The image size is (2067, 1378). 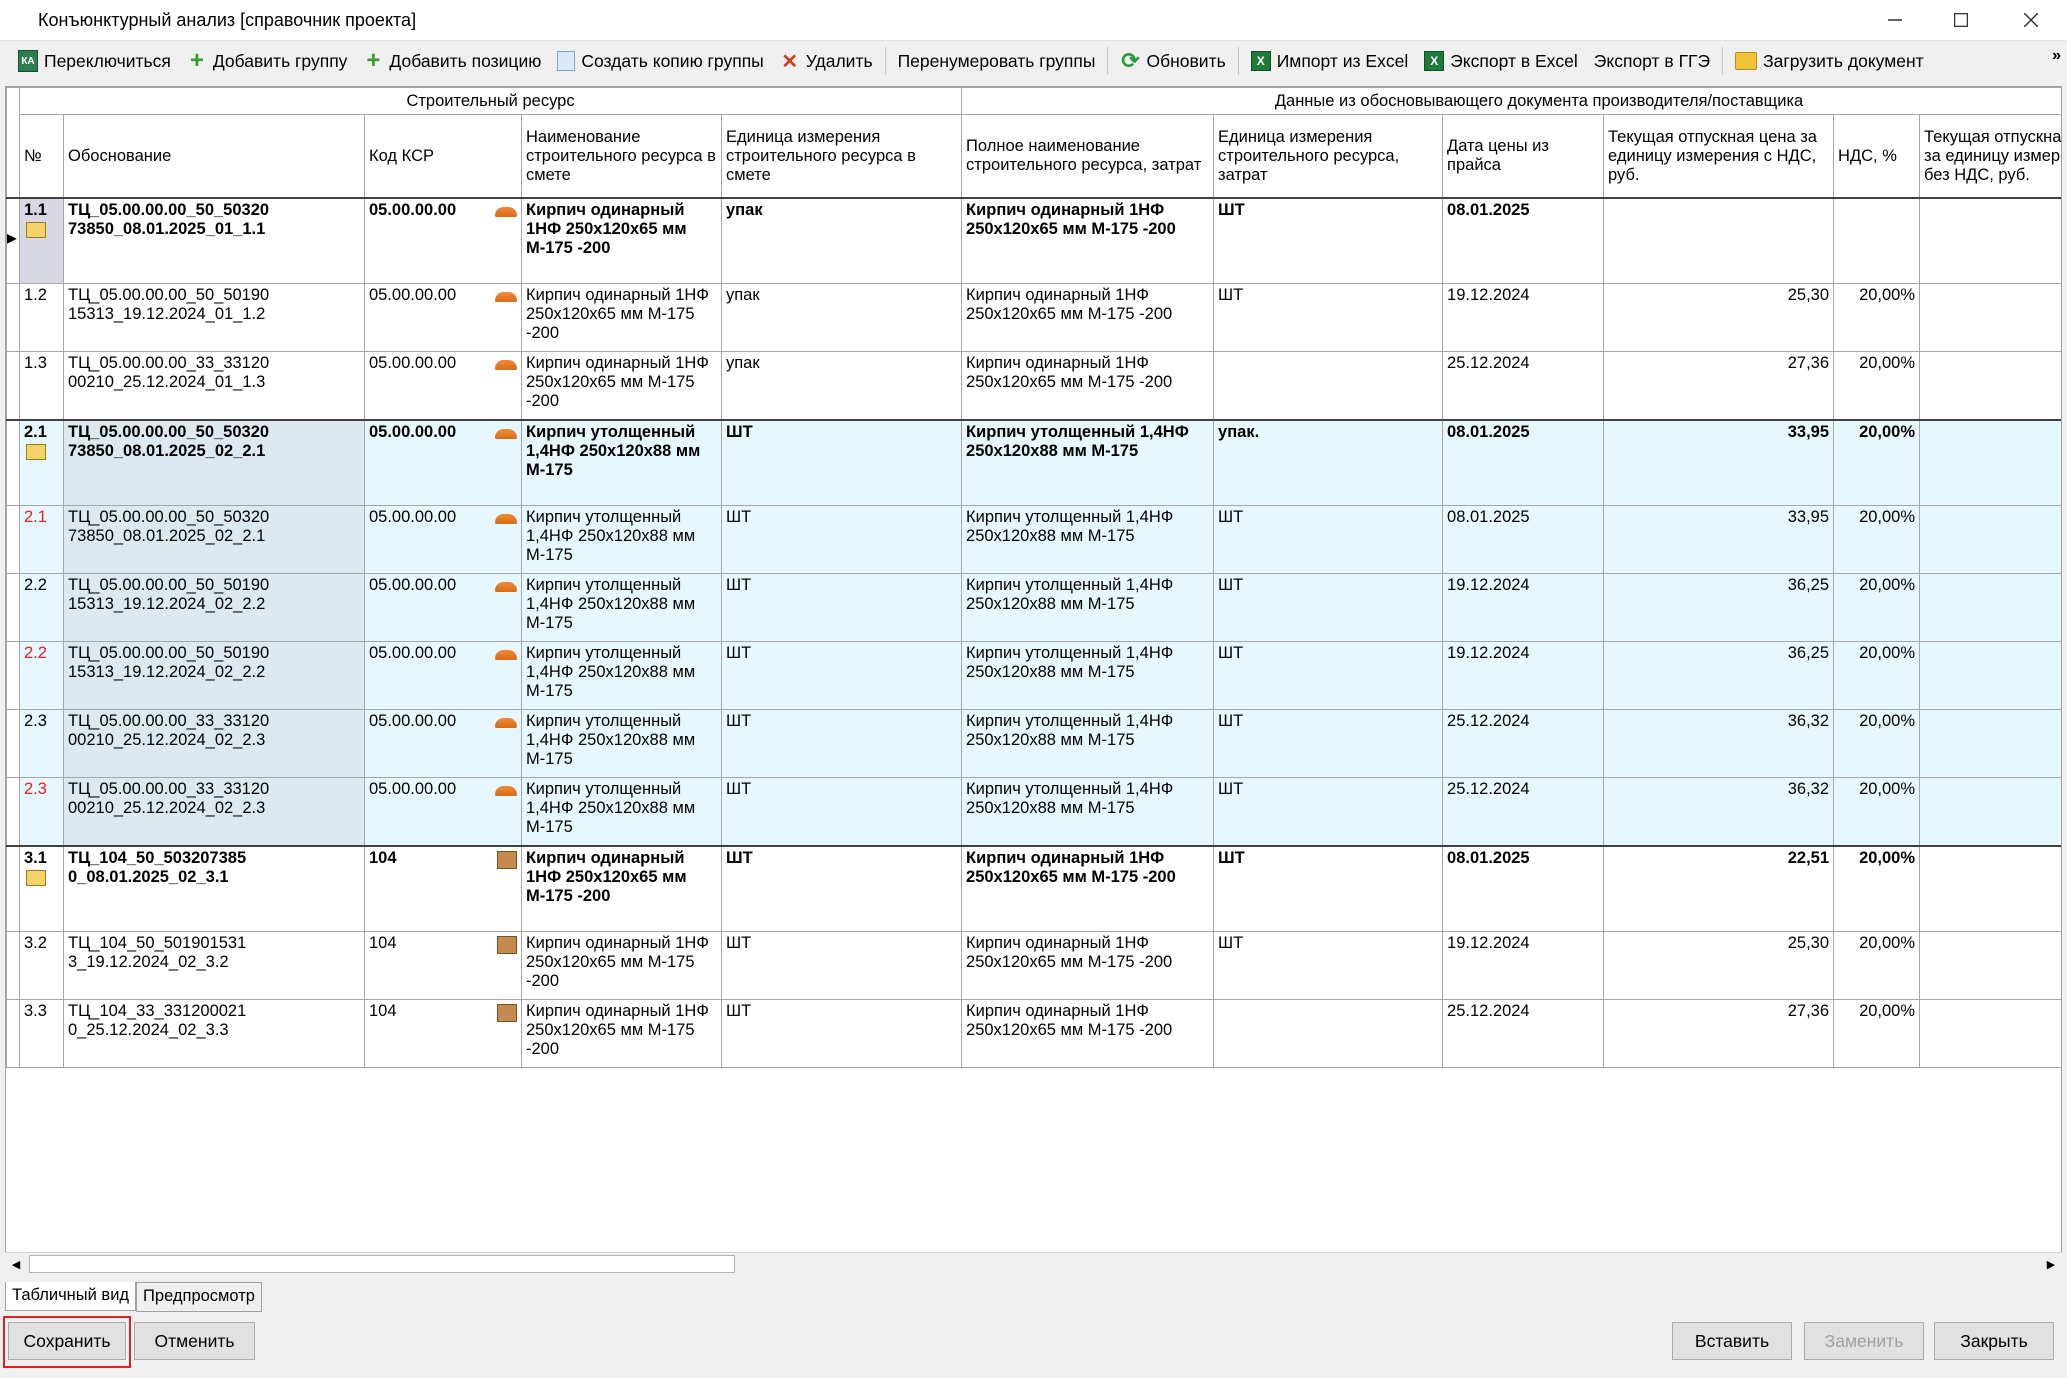 What do you see at coordinates (41, 386) in the screenshot?
I see `row-number-cell: 1.3` at bounding box center [41, 386].